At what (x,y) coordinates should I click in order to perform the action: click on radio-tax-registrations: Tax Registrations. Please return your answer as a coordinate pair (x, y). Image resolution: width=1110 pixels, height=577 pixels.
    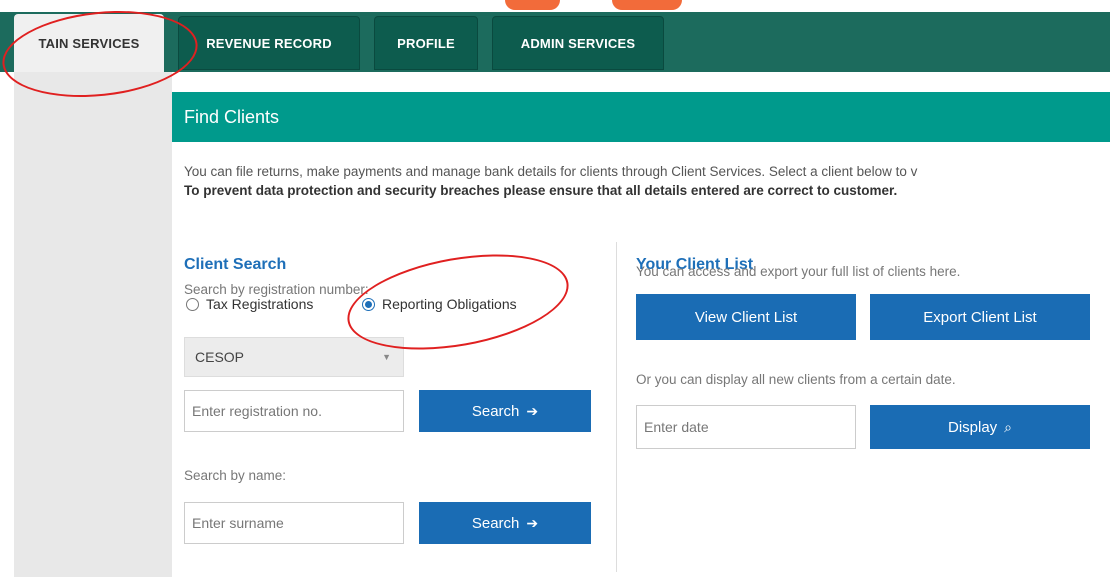
    Looking at the image, I should click on (249, 304).